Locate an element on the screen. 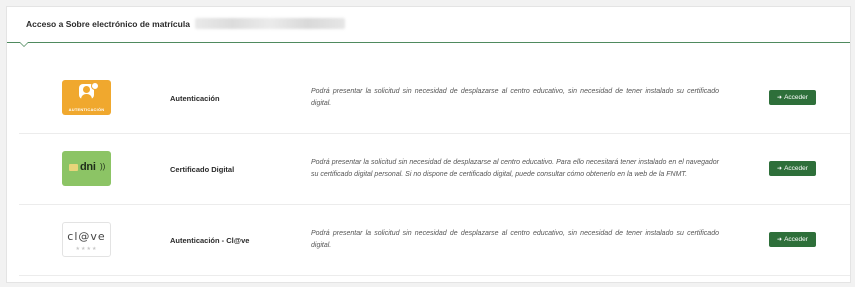  chip-icon is located at coordinates (73, 167).